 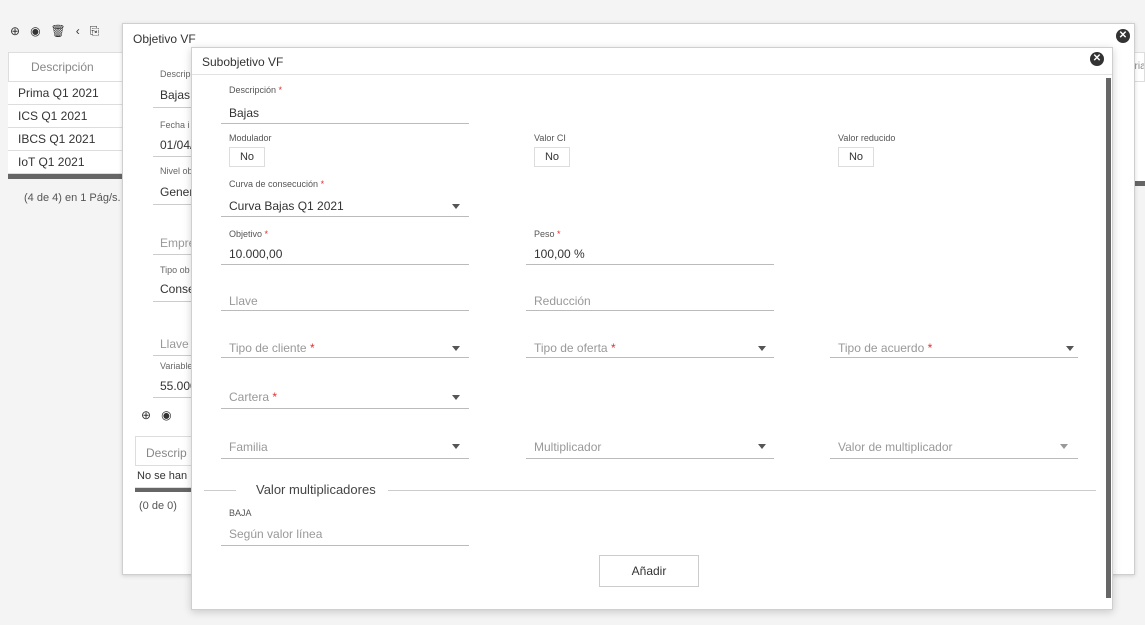 What do you see at coordinates (272, 348) in the screenshot?
I see `tipo-cliente-select: Tipo de cliente *` at bounding box center [272, 348].